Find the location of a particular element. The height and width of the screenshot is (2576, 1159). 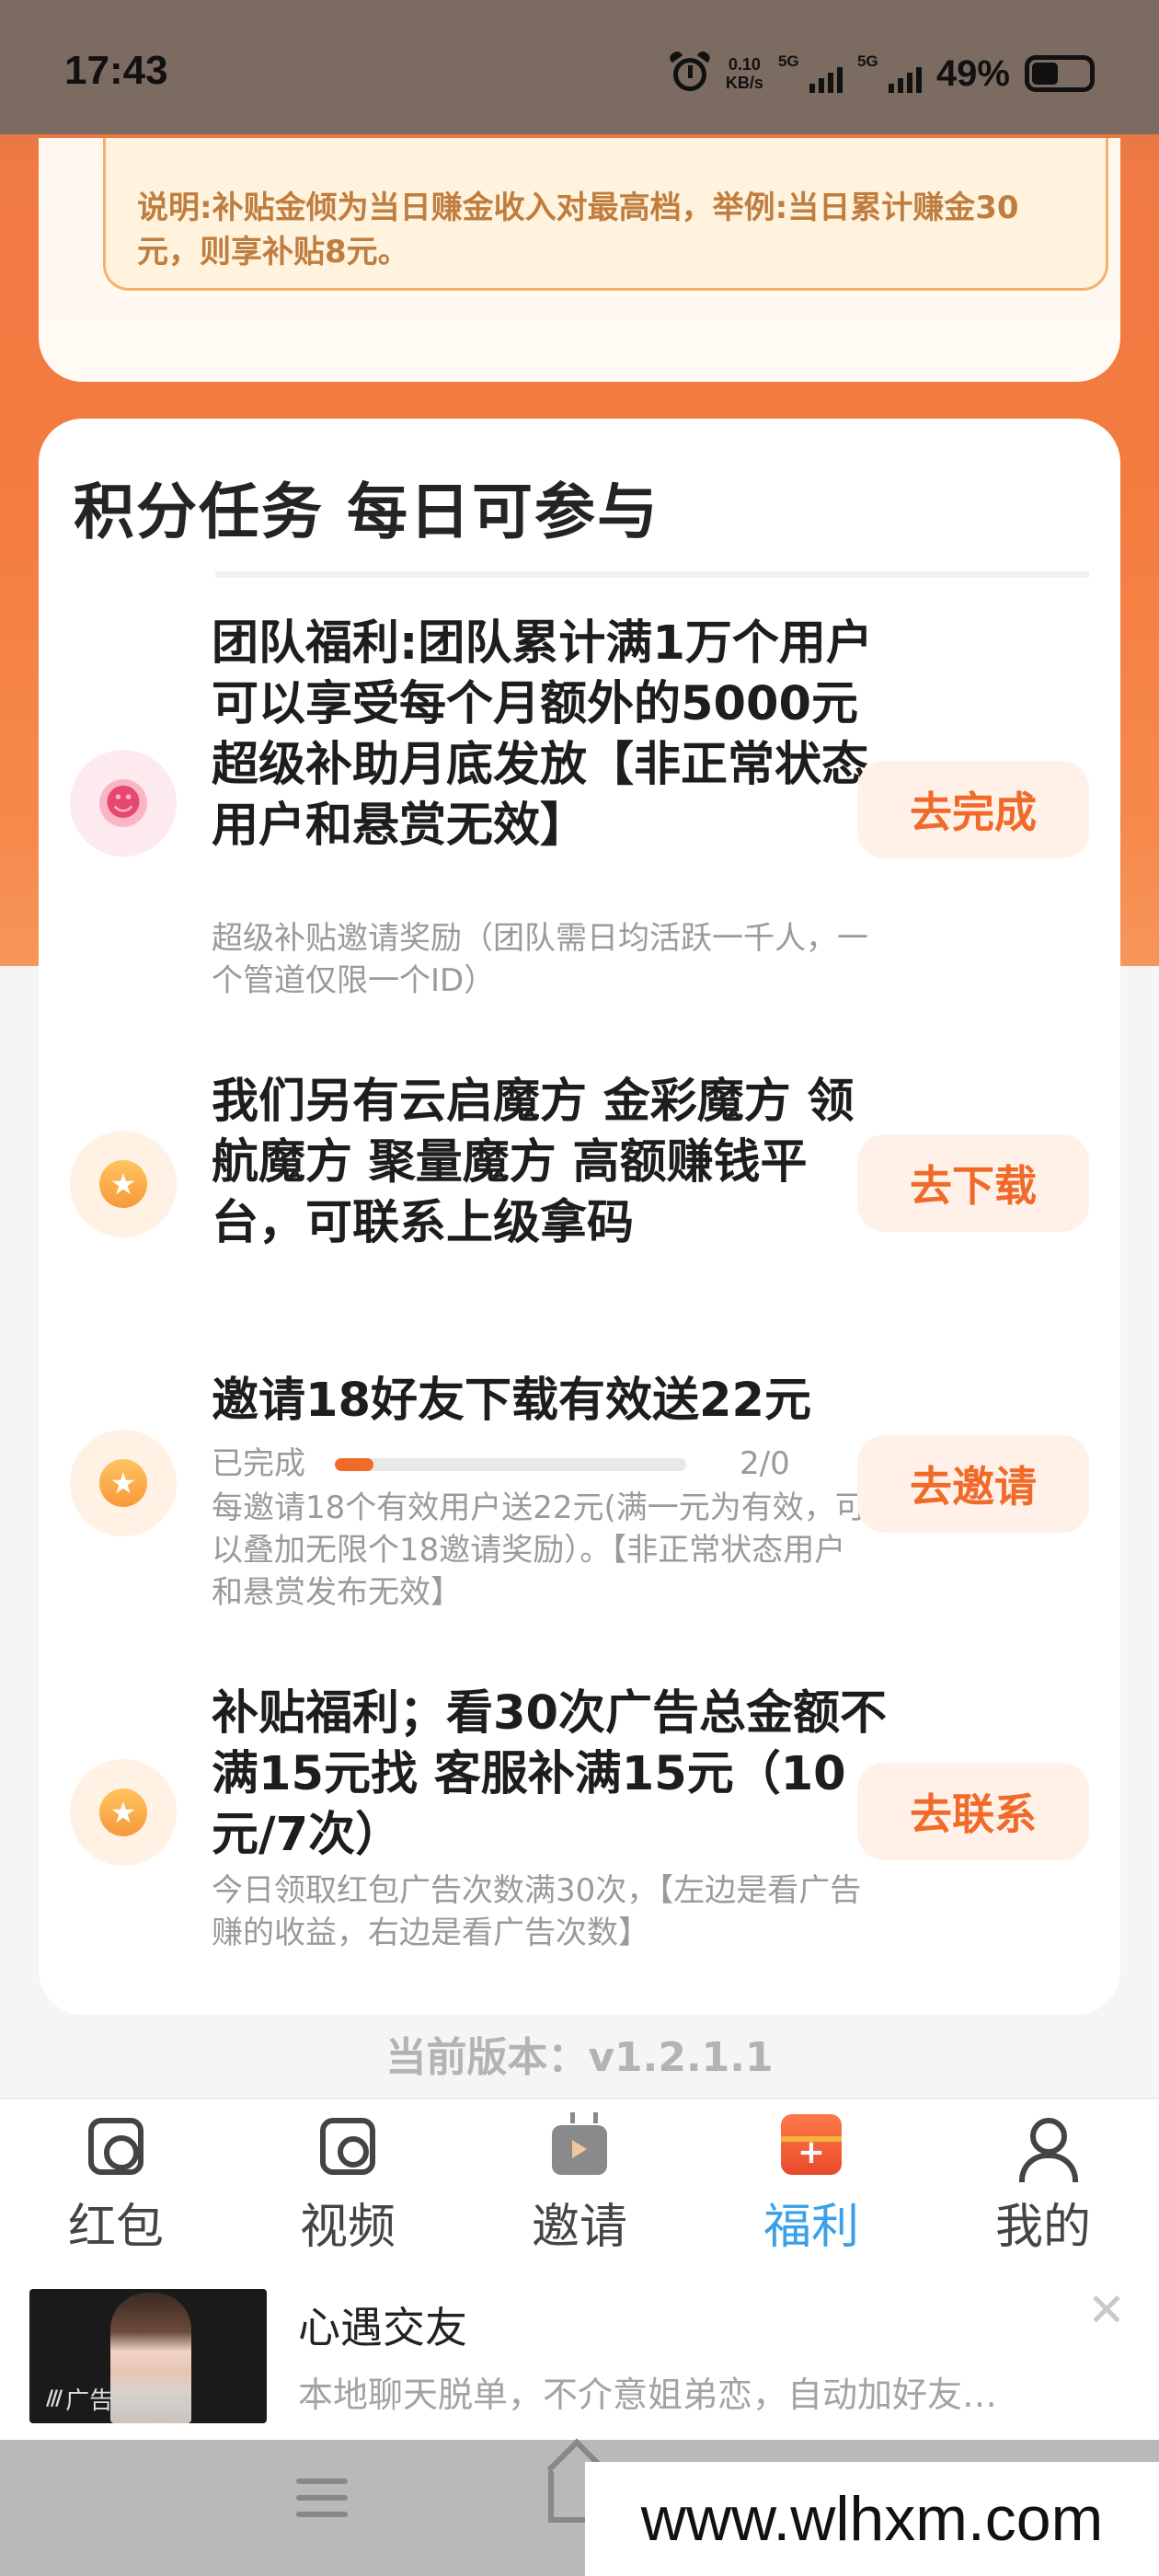

task-title: 补贴福利；看30次广告总金额不满15元找 客服补满15元（10元/7次） is located at coordinates (549, 1774).